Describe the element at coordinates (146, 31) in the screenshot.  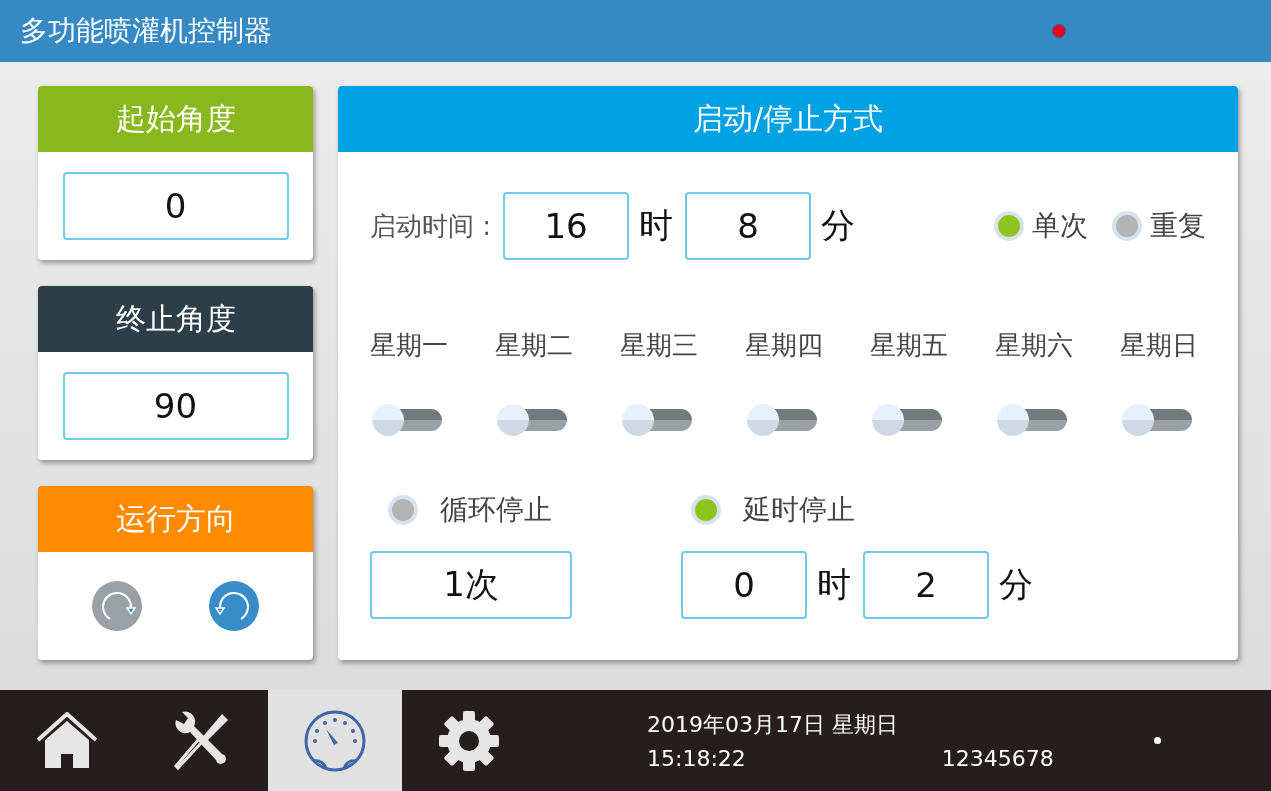
I see `app-title: 多功能喷灌机控制器` at that location.